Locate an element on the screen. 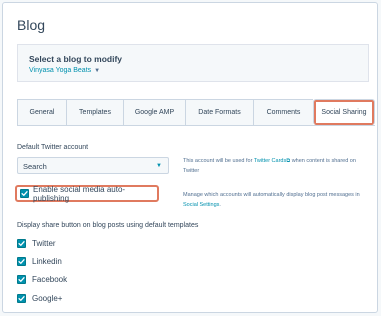 The height and width of the screenshot is (316, 381). facebook-option-label: Facebook is located at coordinates (50, 279).